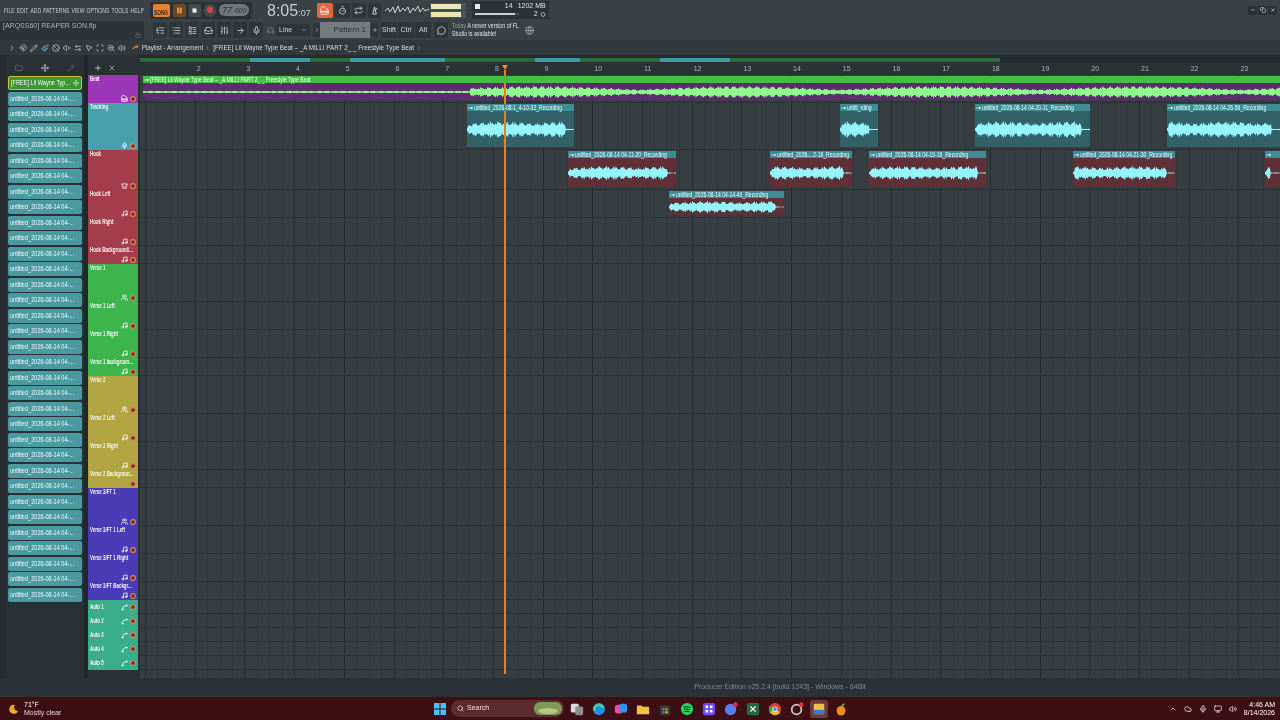 This screenshot has width=1280, height=720. I want to click on plus-icon, so click(374, 30).